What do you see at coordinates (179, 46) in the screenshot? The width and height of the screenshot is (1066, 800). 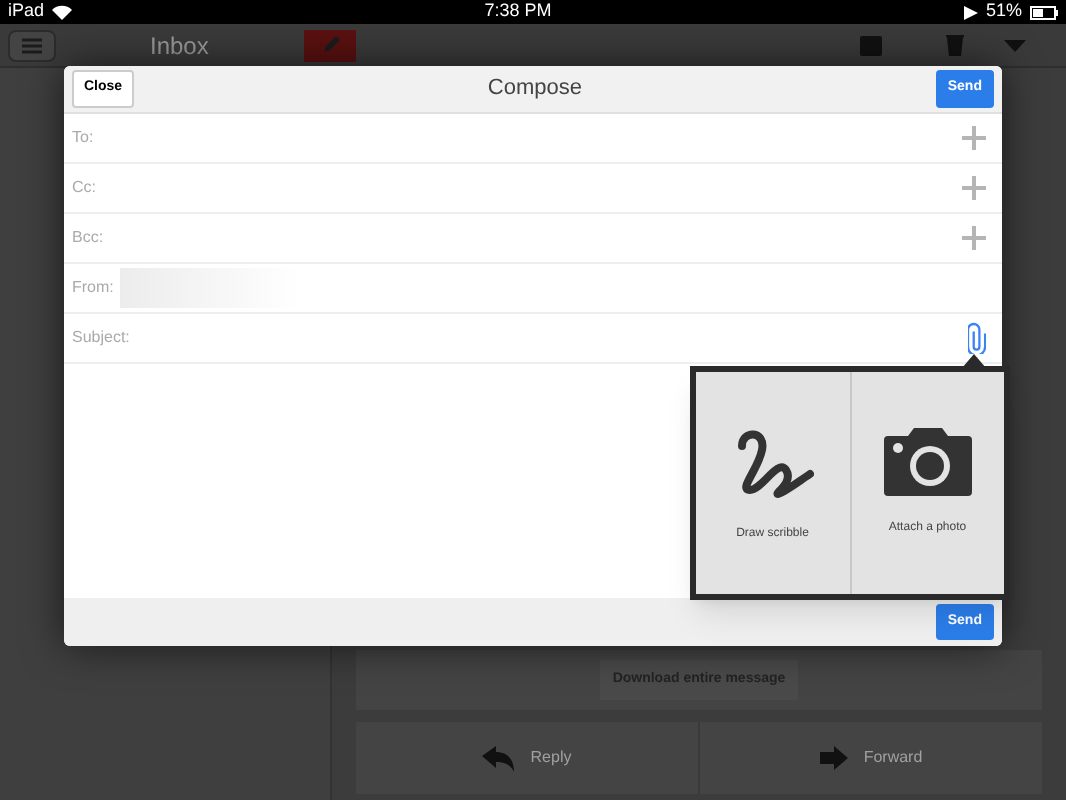 I see `inbox-title: Inbox` at bounding box center [179, 46].